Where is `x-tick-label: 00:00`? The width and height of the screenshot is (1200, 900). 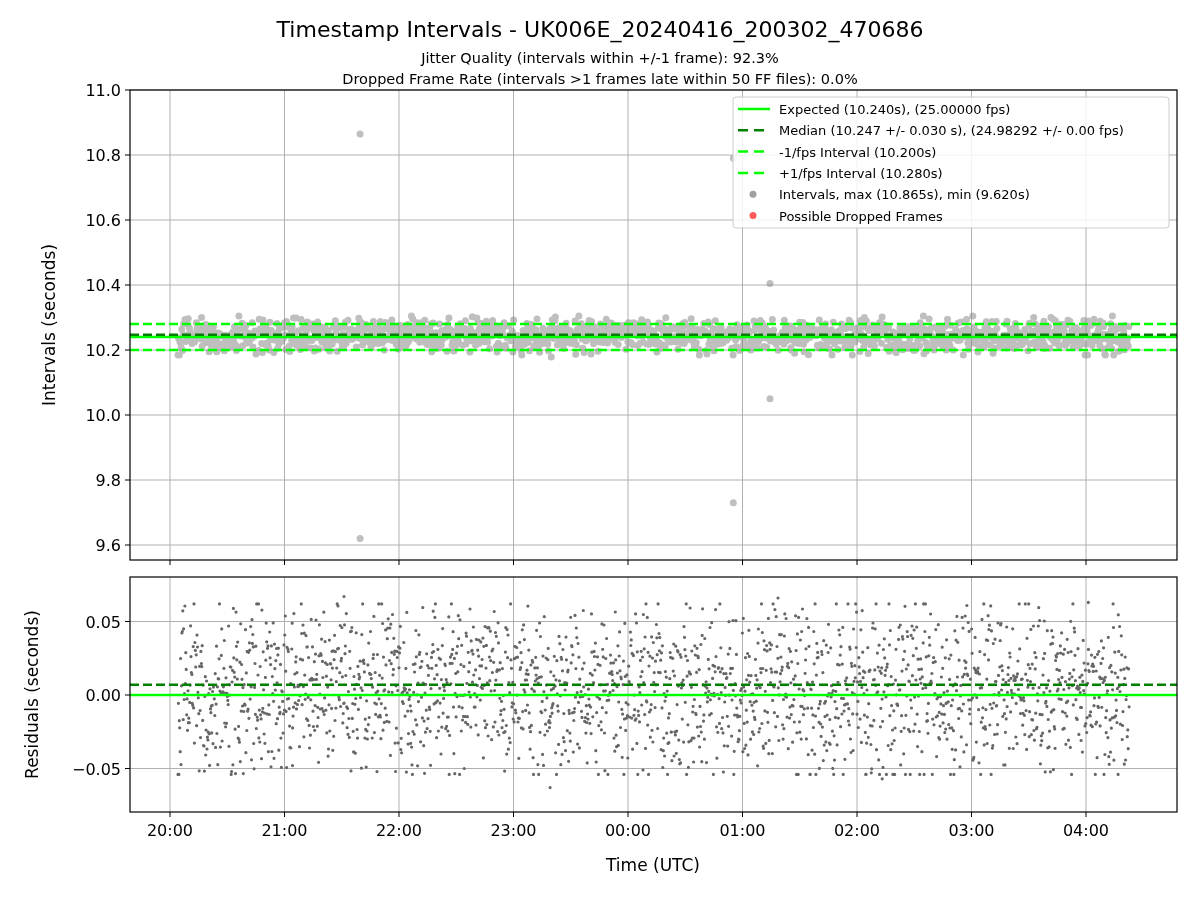 x-tick-label: 00:00 is located at coordinates (628, 830).